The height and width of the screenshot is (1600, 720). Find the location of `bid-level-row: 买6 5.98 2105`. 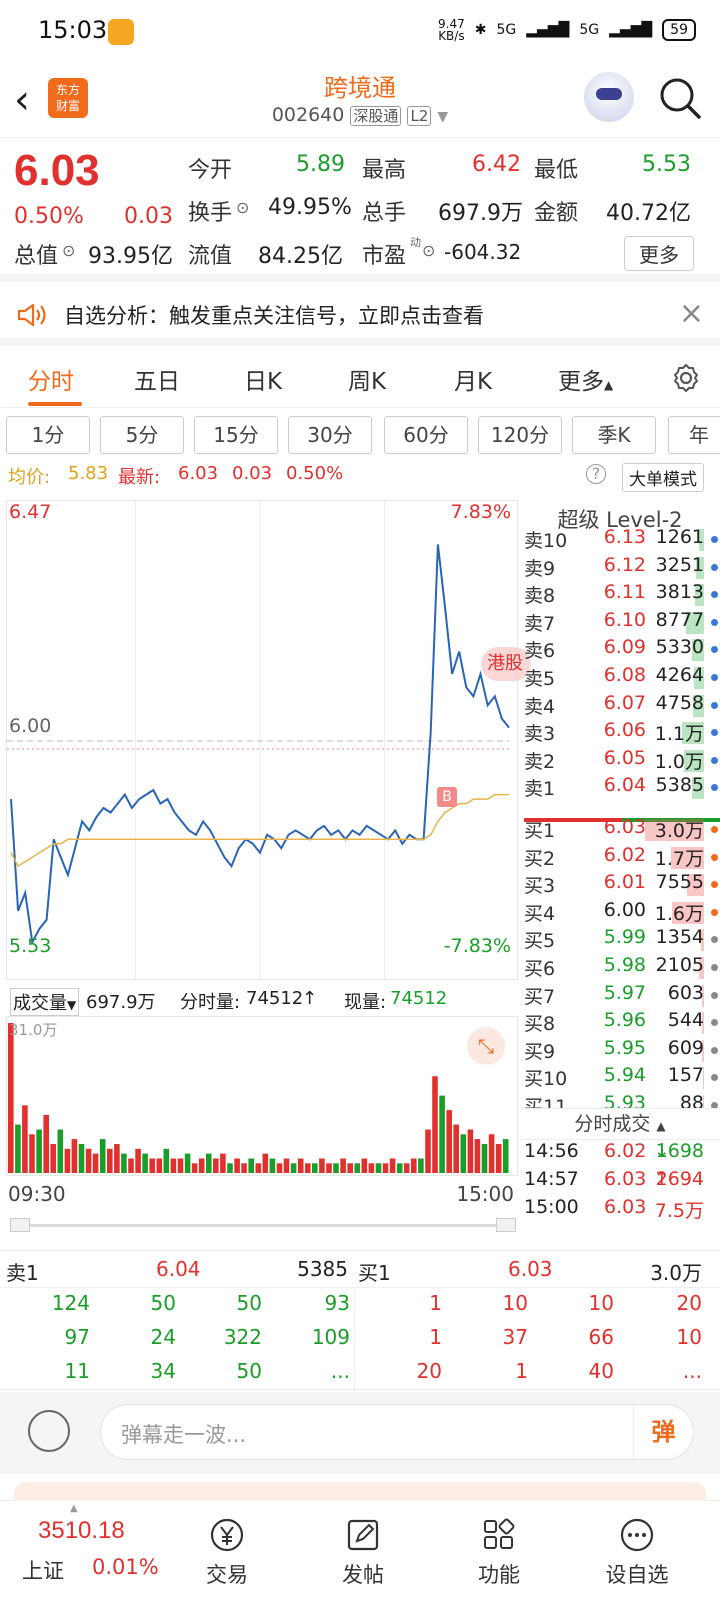

bid-level-row: 买6 5.98 2105 is located at coordinates (622, 968).